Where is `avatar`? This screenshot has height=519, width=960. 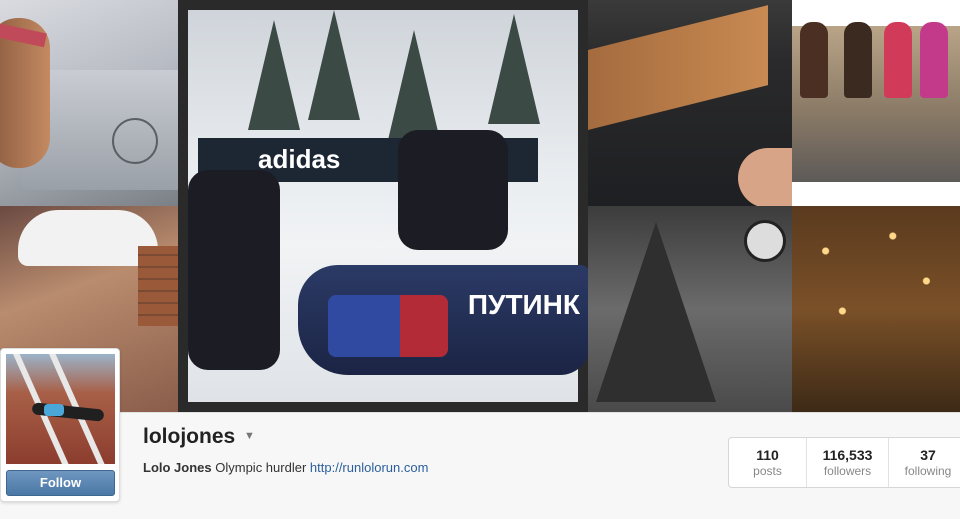
avatar is located at coordinates (60, 409).